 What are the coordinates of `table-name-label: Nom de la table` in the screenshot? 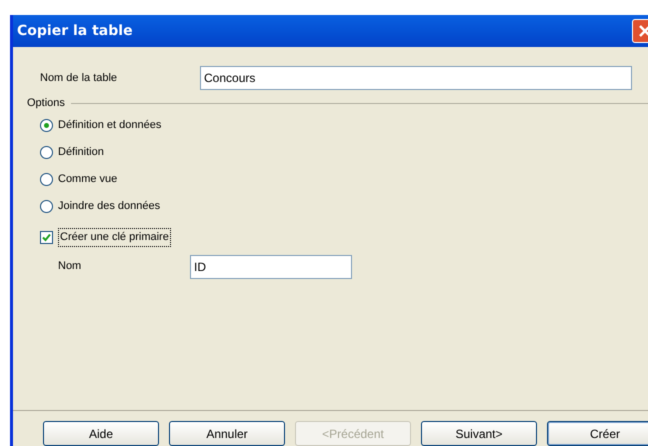 It's located at (79, 78).